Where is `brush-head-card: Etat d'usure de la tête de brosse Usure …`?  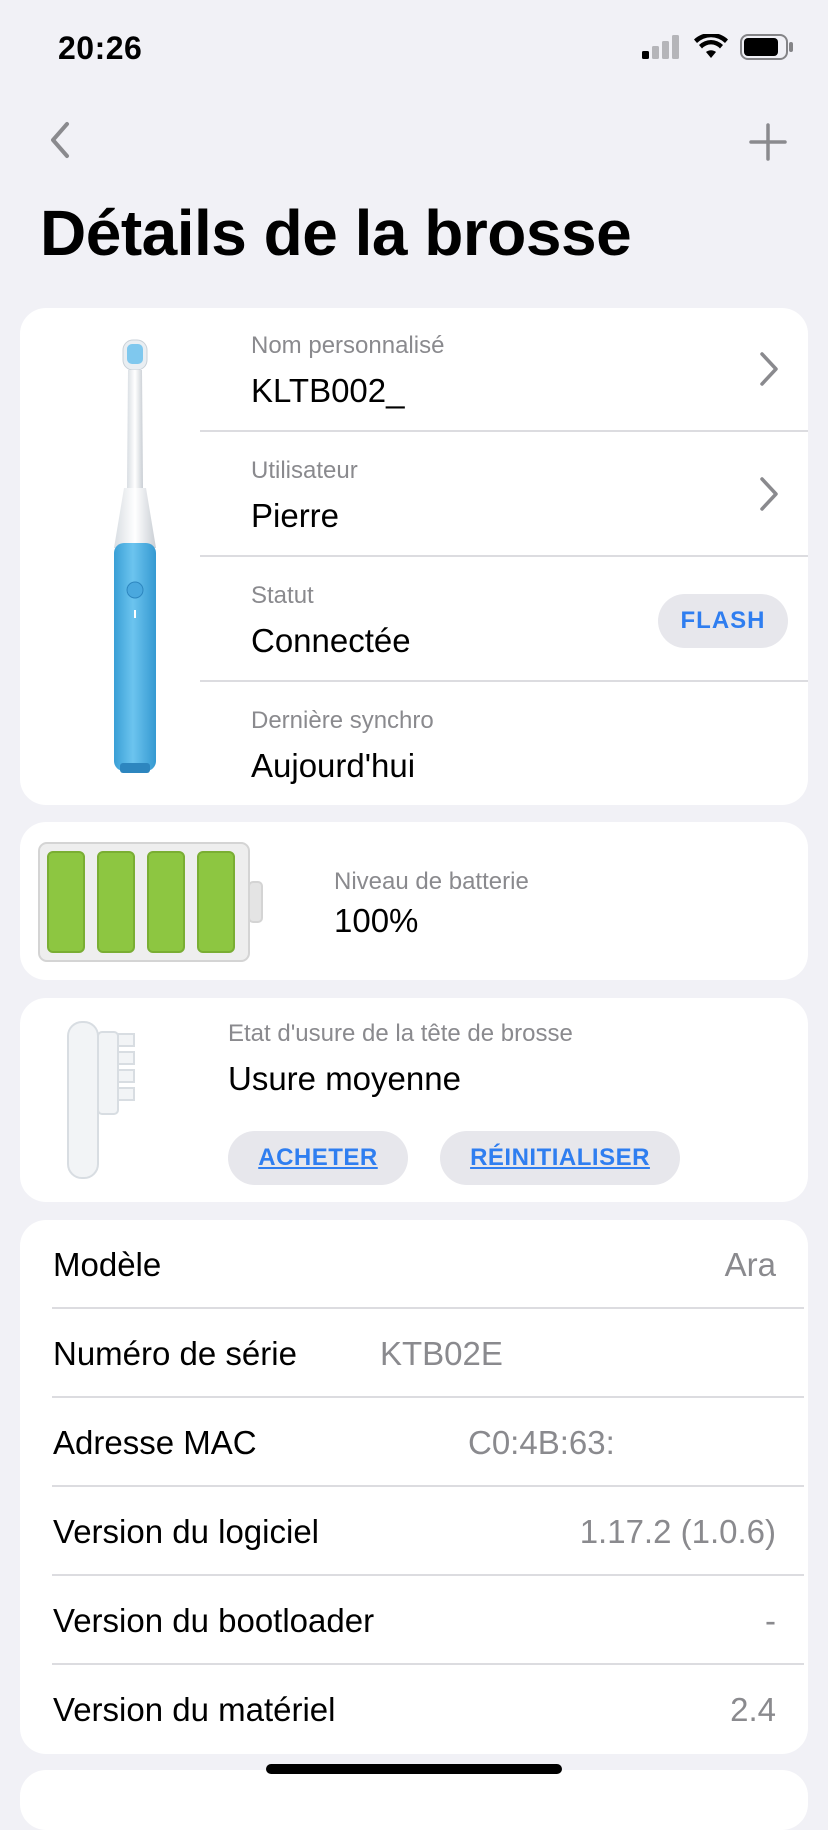 brush-head-card: Etat d'usure de la tête de brosse Usure … is located at coordinates (414, 1100).